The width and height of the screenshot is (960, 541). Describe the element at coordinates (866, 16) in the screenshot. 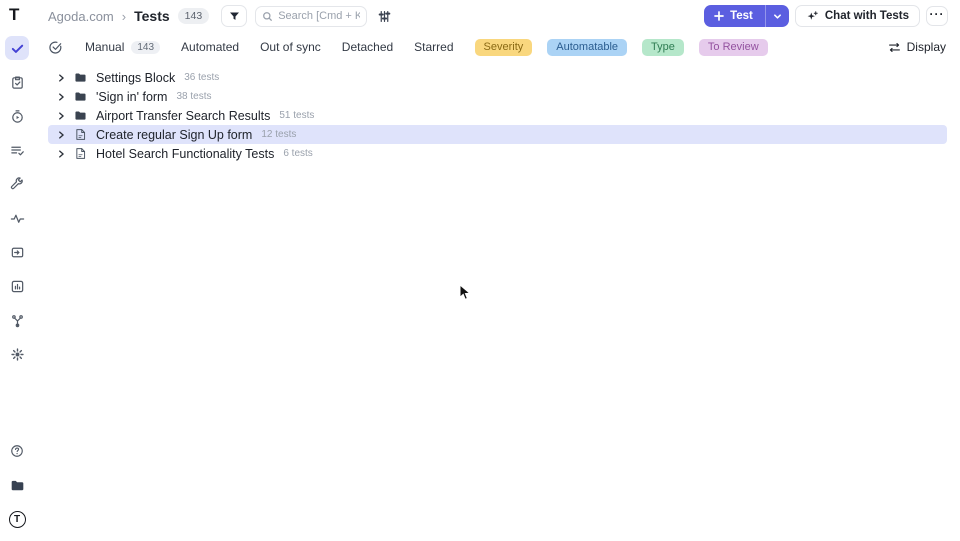

I see `chat-with-tests-label: Chat with Tests` at that location.